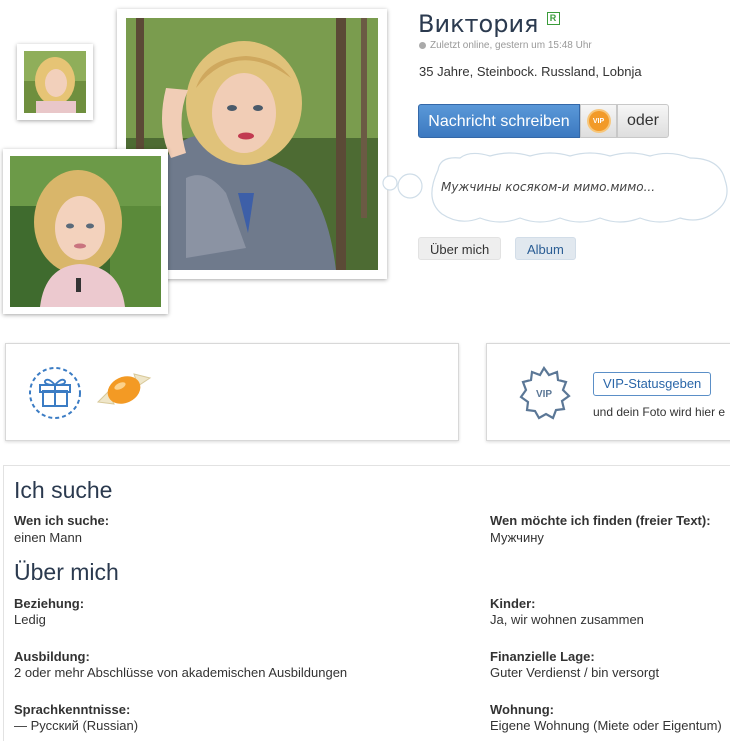 The image size is (730, 741). I want to click on field-label-finances: Finanzielle Lage:, so click(542, 656).